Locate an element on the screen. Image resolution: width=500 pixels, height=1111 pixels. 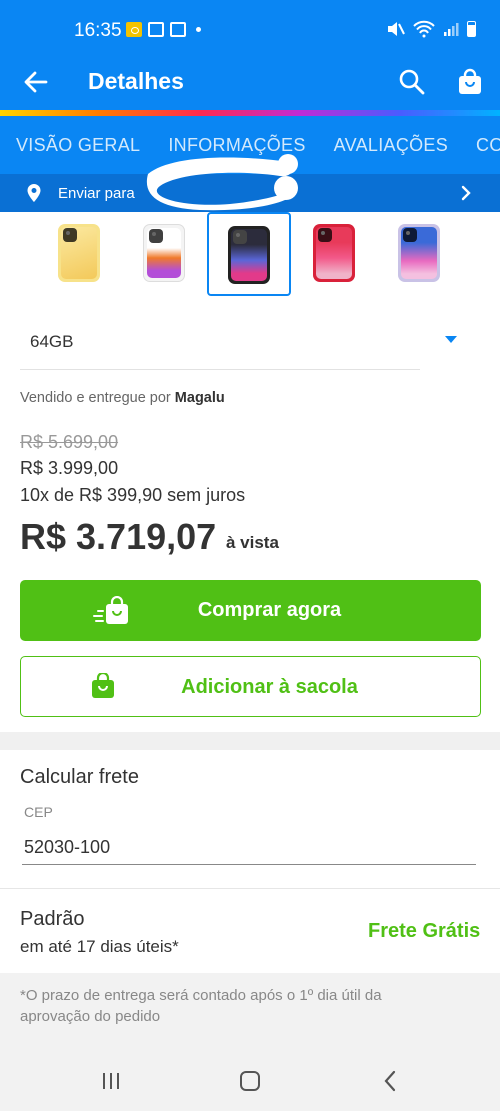
shipping-method-price: Frete Grátis is located at coordinates (424, 931).